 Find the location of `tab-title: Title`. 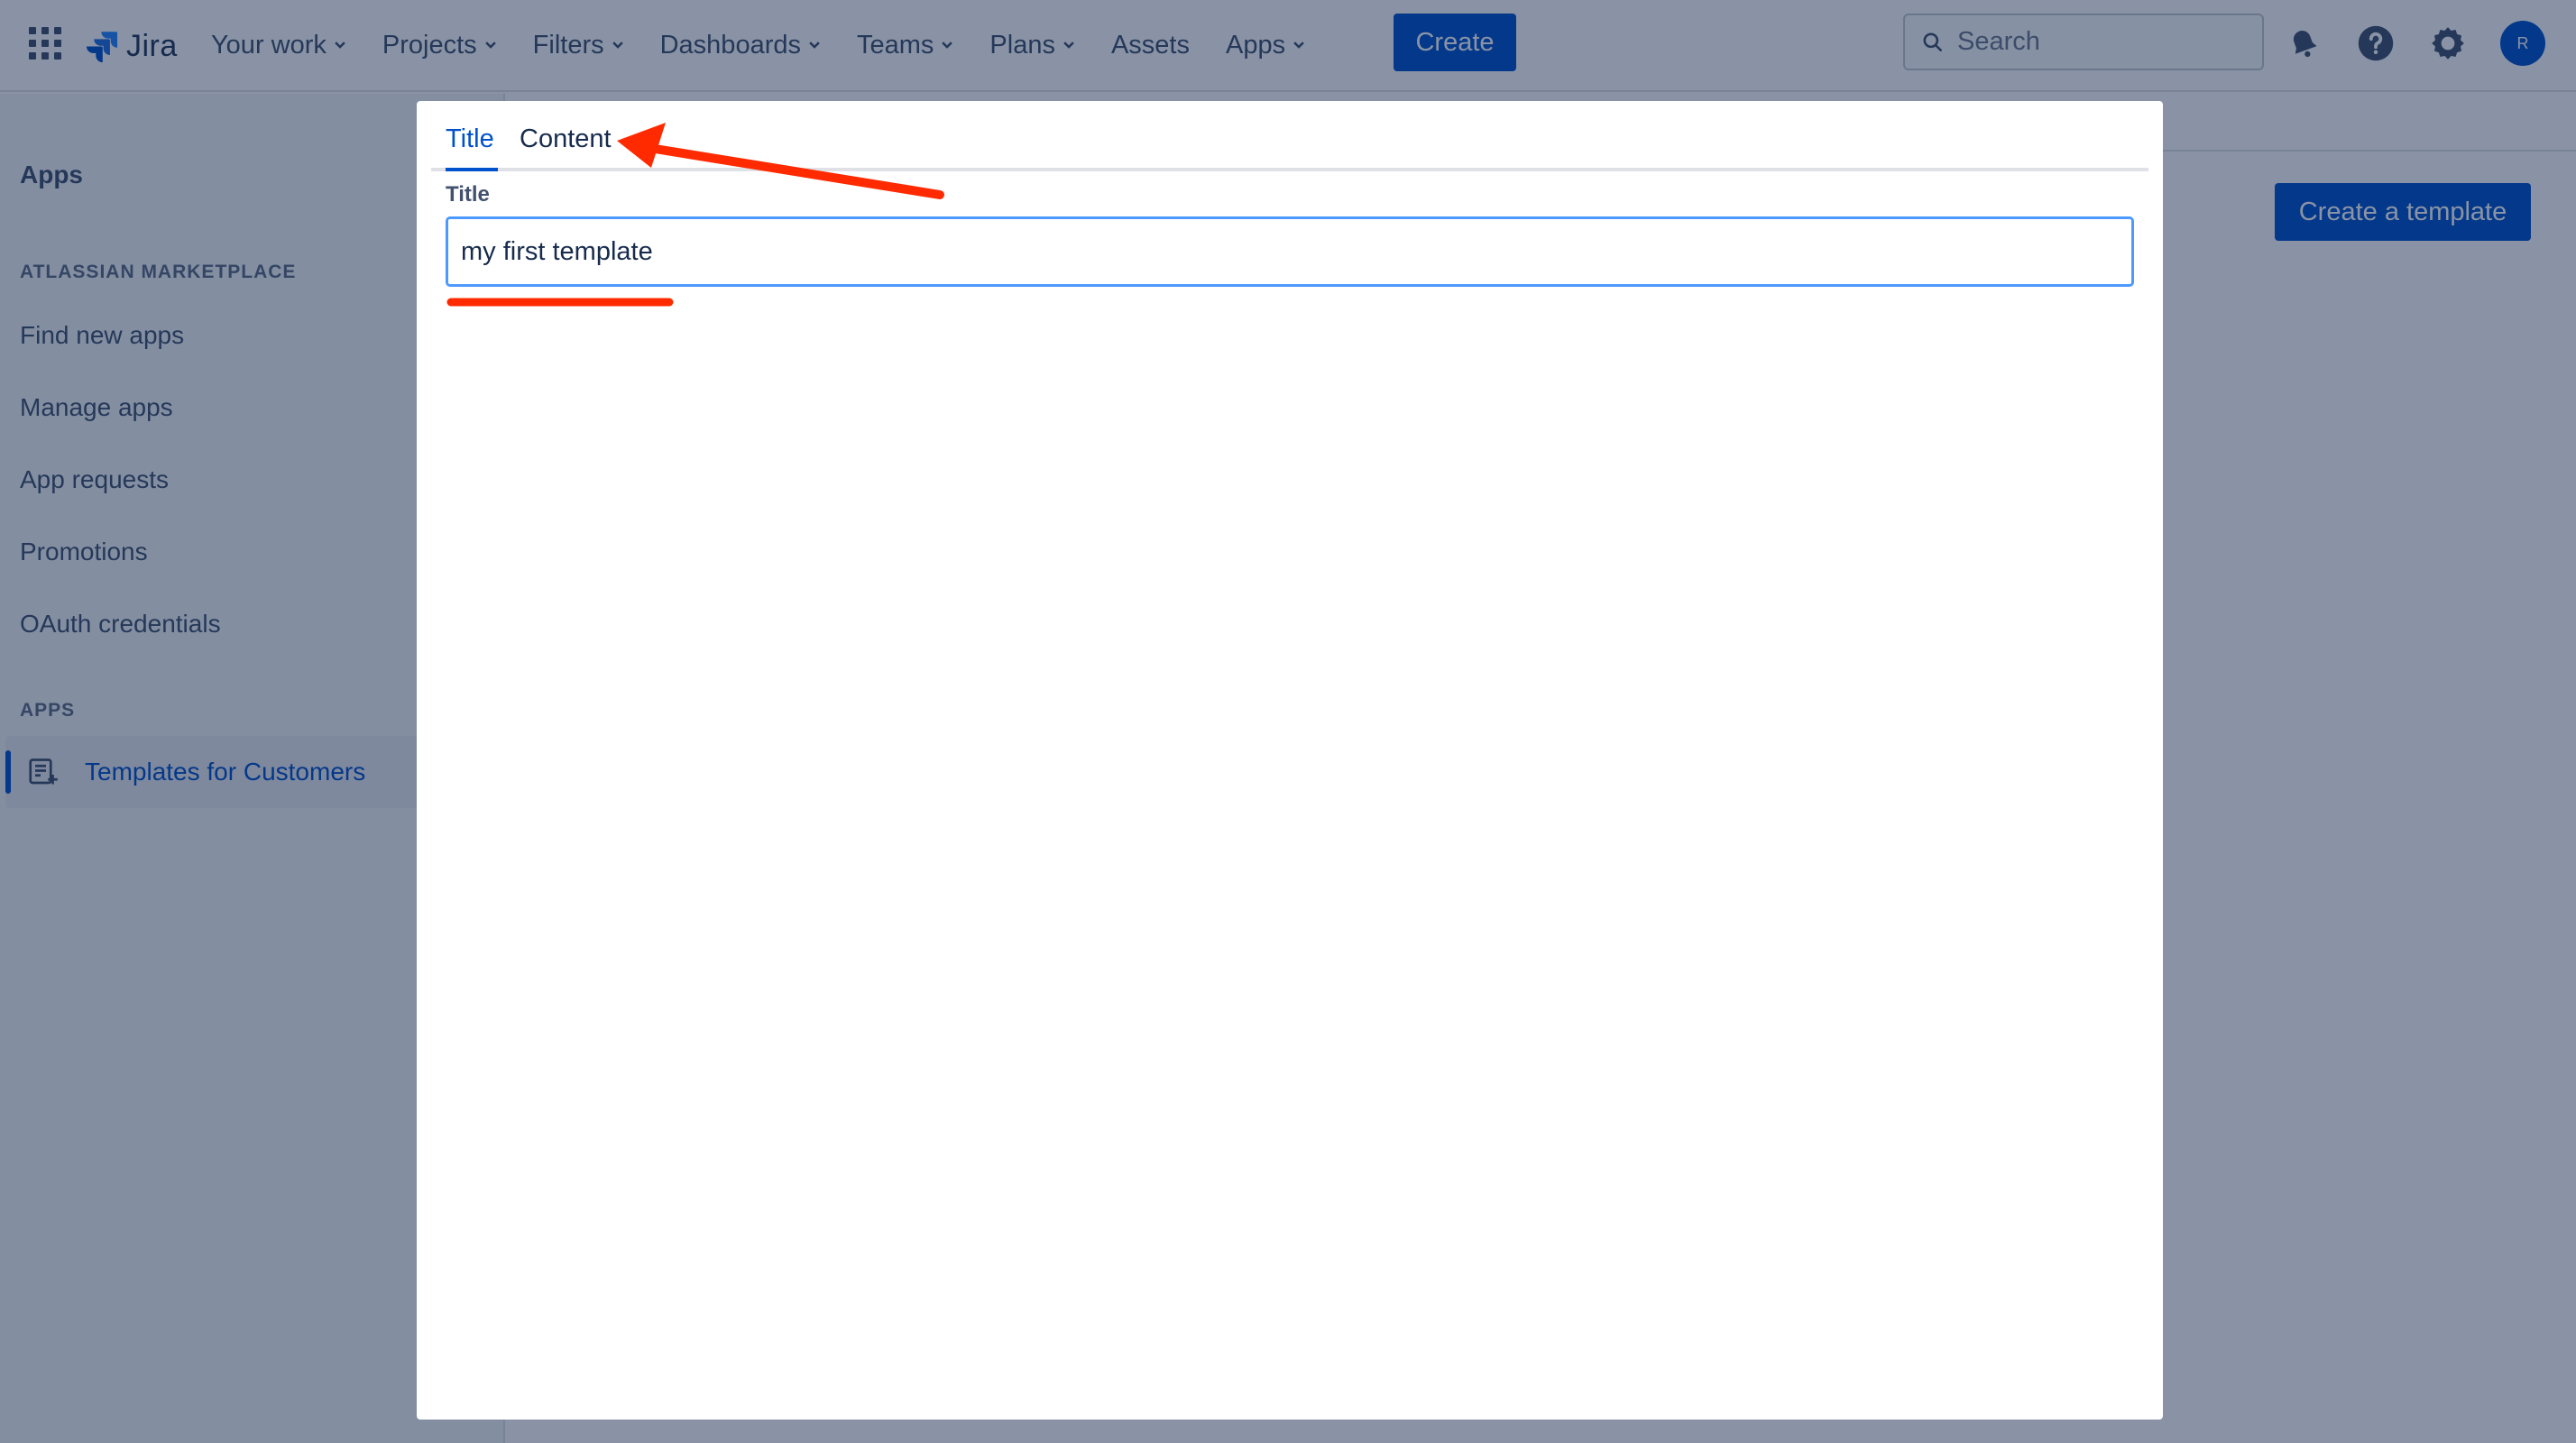

tab-title: Title is located at coordinates (470, 139).